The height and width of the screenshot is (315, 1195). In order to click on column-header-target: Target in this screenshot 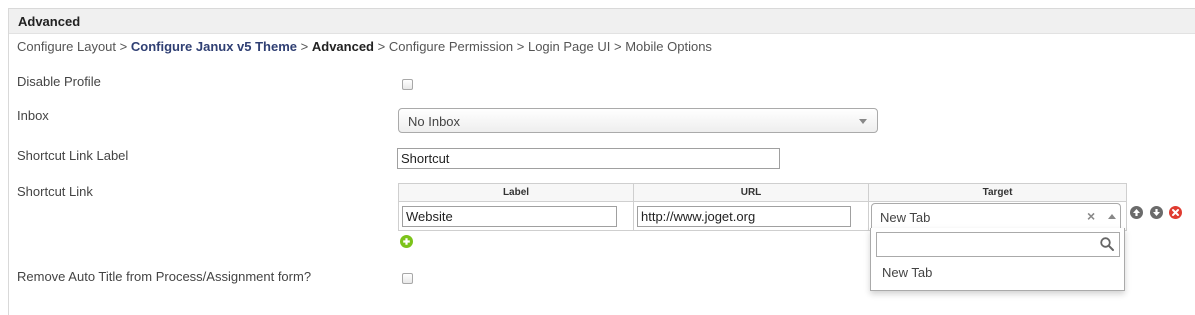, I will do `click(997, 192)`.